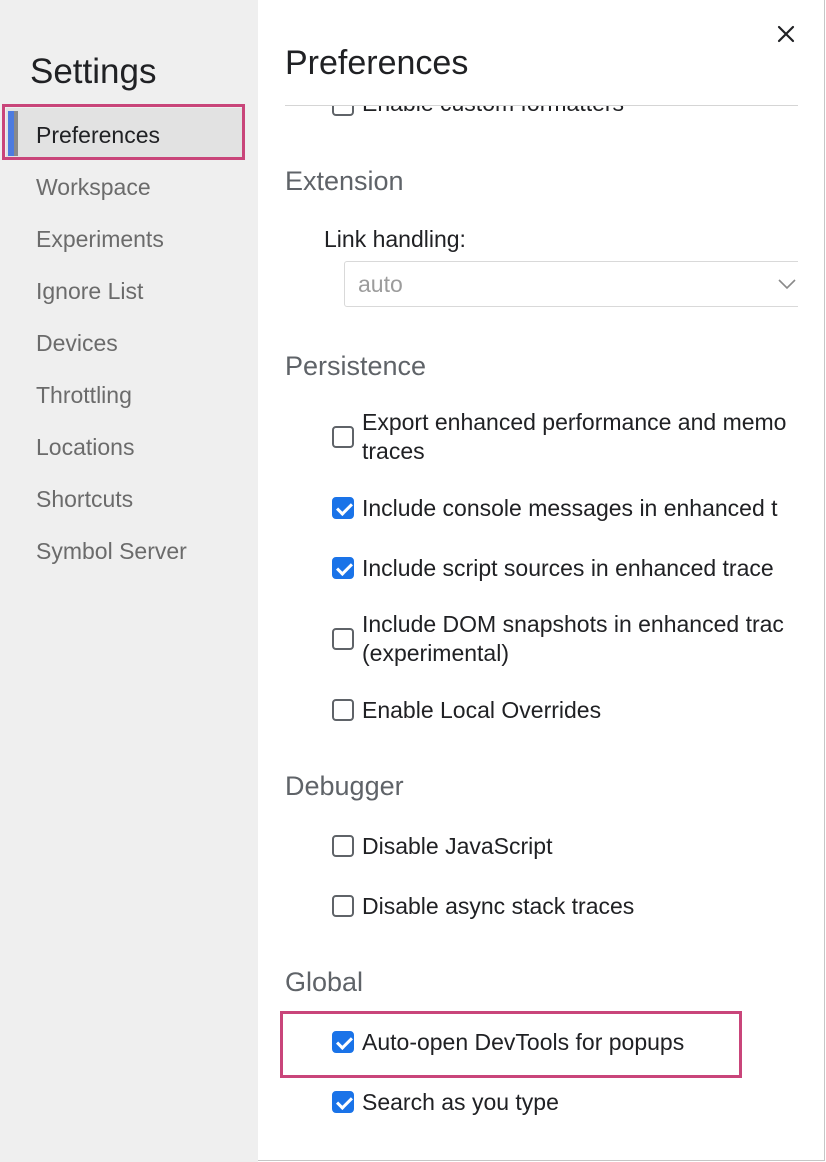 This screenshot has width=826, height=1162. What do you see at coordinates (343, 710) in the screenshot?
I see `enable-local-overrides-checkbox` at bounding box center [343, 710].